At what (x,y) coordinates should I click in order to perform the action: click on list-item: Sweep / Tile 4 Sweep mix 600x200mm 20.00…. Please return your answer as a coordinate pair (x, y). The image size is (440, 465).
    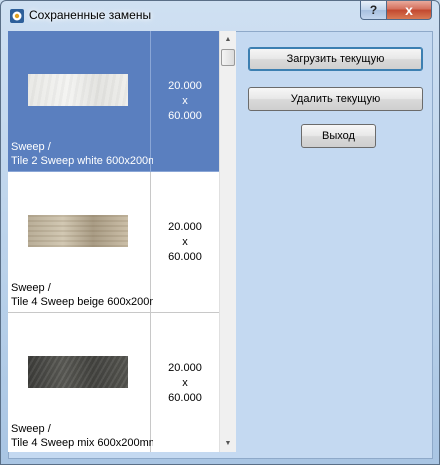
    Looking at the image, I should click on (113, 382).